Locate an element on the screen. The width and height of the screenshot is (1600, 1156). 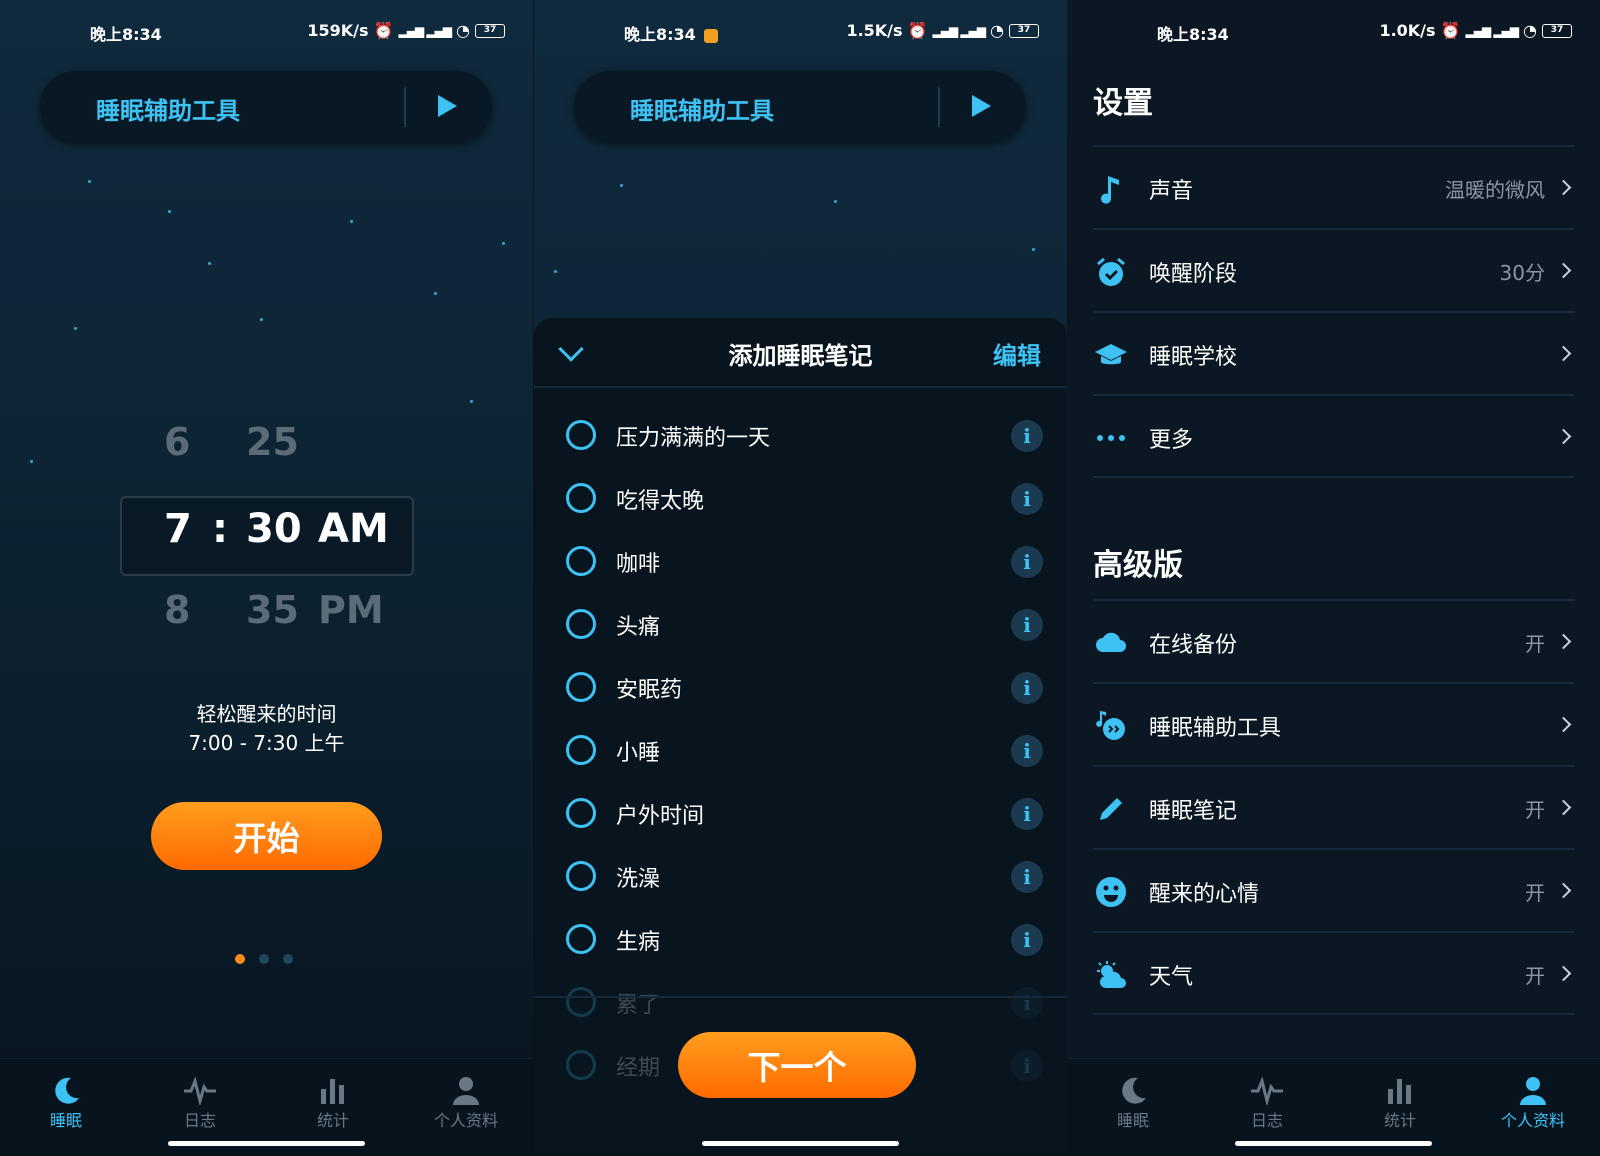
note-label: 户外时间 is located at coordinates (660, 816).